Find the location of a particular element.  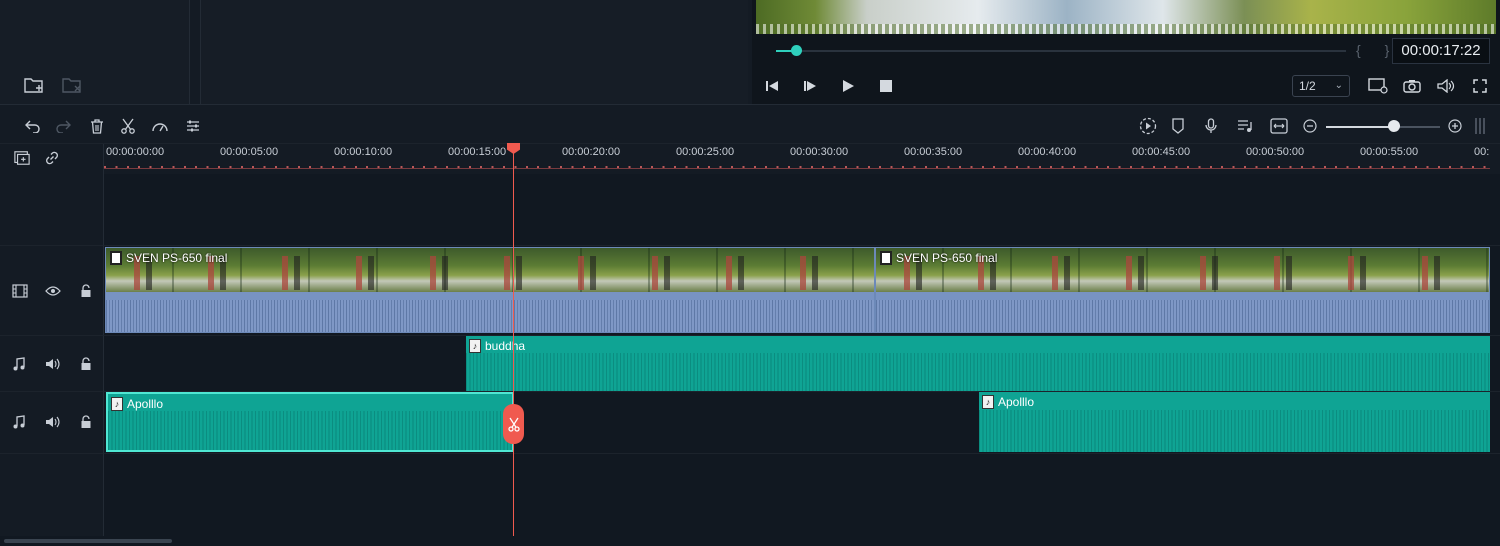

fit-icon is located at coordinates (1279, 126).